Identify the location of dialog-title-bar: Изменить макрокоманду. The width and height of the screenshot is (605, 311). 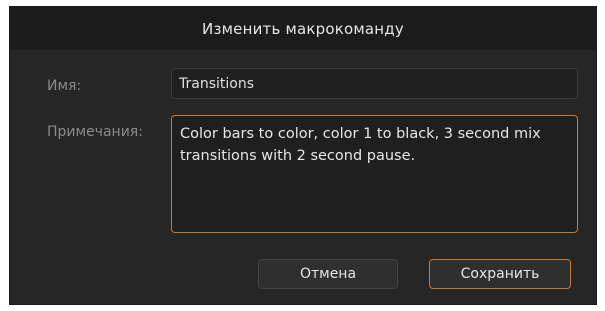
(303, 28).